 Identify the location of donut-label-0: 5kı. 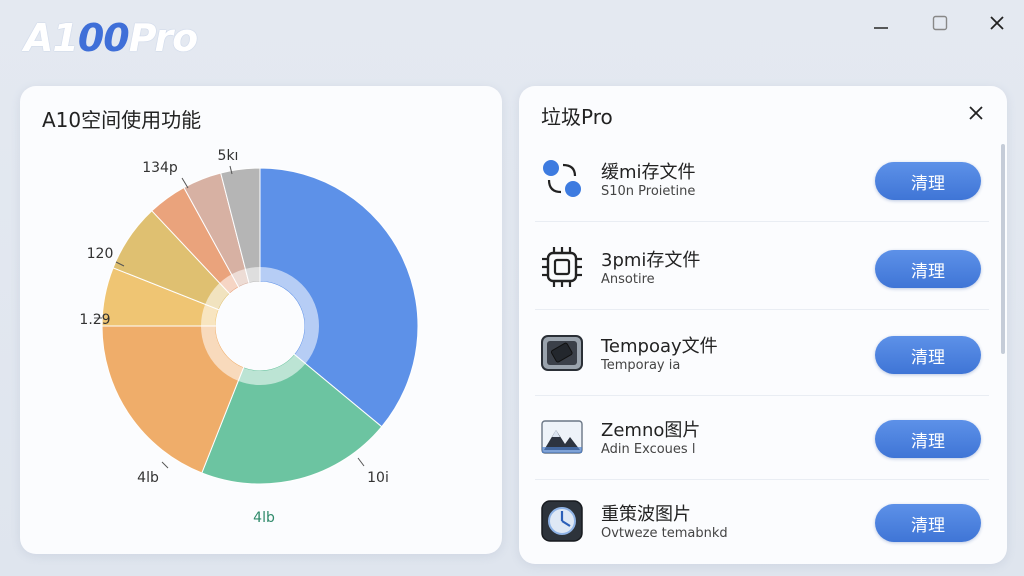
(228, 156).